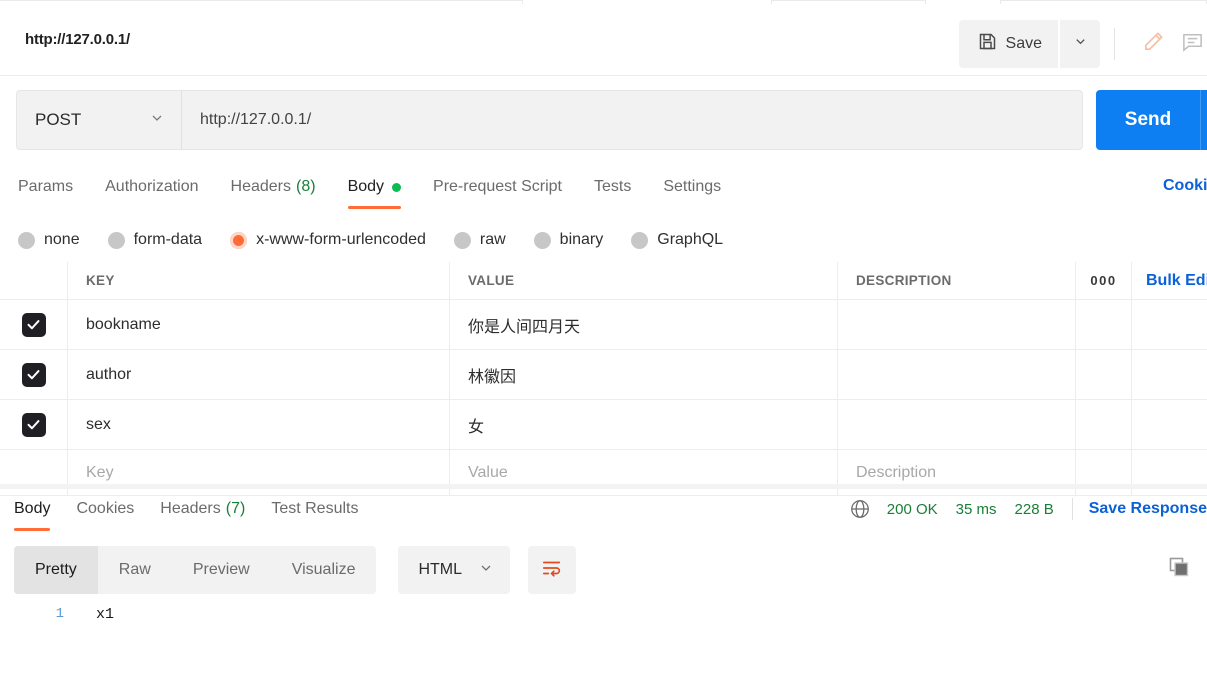  What do you see at coordinates (488, 472) in the screenshot?
I see `placeholder-value-label: Value` at bounding box center [488, 472].